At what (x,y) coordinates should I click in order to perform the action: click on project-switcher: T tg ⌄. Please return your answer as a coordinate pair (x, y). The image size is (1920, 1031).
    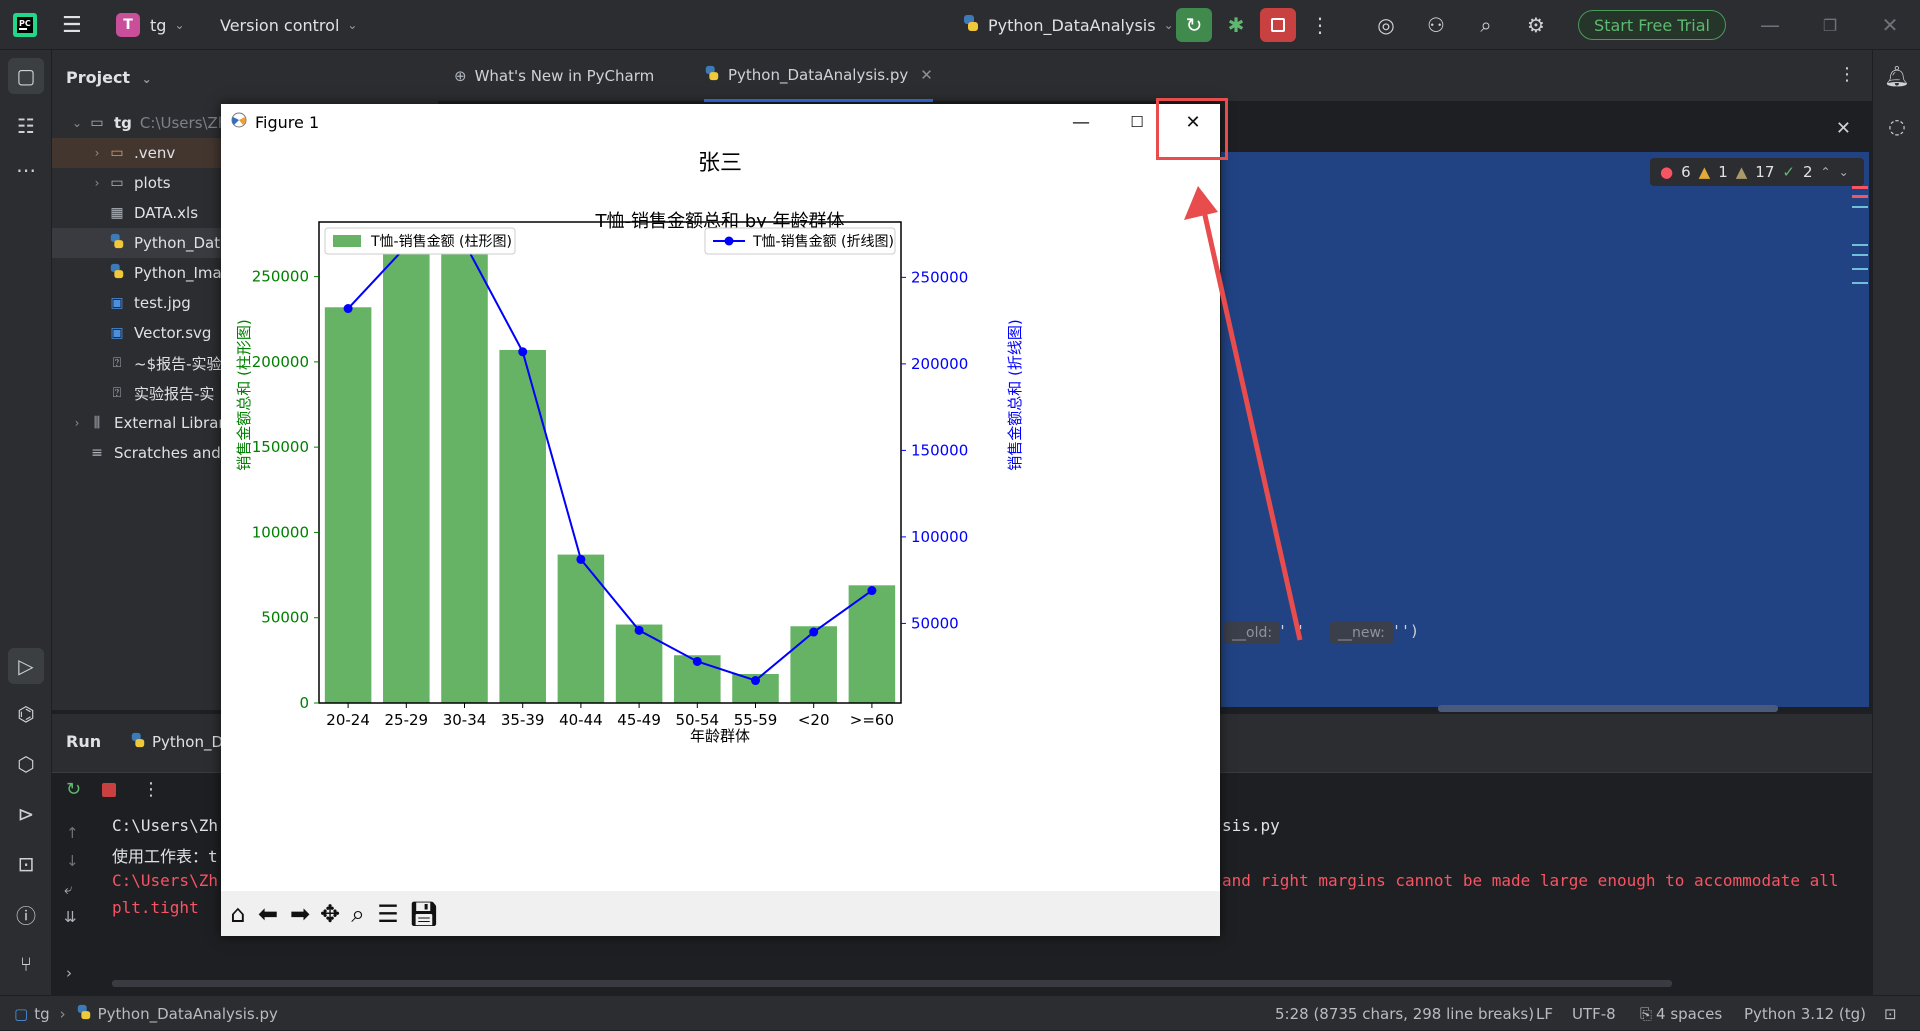
    Looking at the image, I should click on (150, 25).